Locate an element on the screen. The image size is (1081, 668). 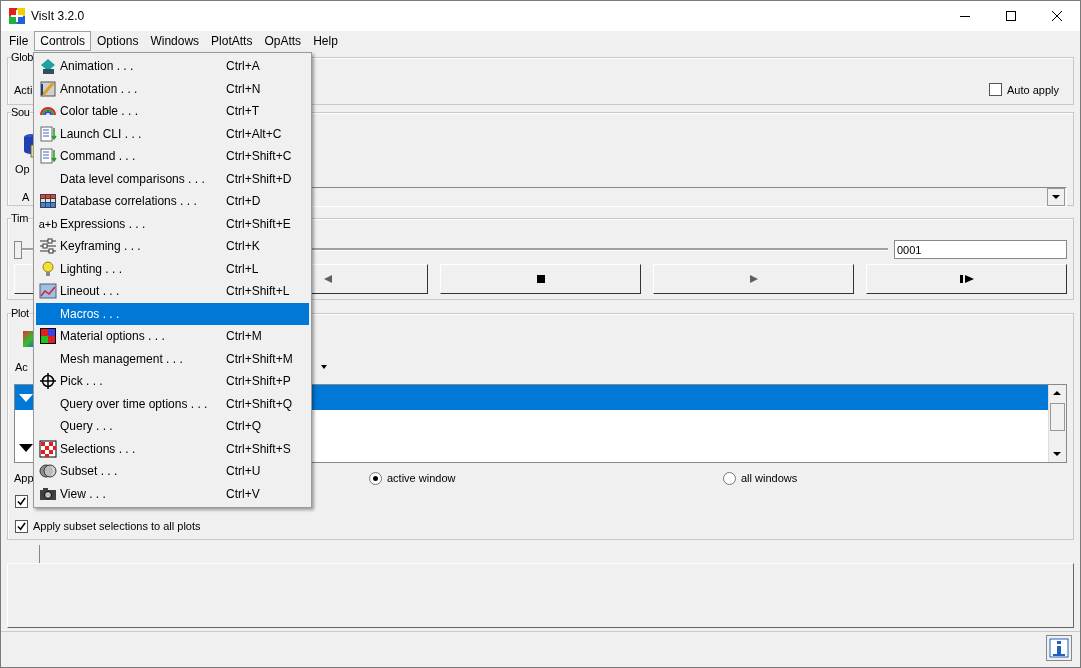
checkbox-label: Auto apply is located at coordinates (1033, 89).